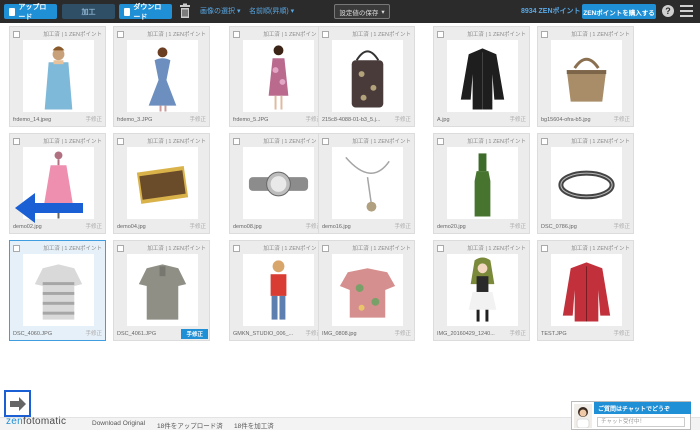 The width and height of the screenshot is (700, 430). What do you see at coordinates (641, 422) in the screenshot?
I see `chat-input: チャット受付中！` at bounding box center [641, 422].